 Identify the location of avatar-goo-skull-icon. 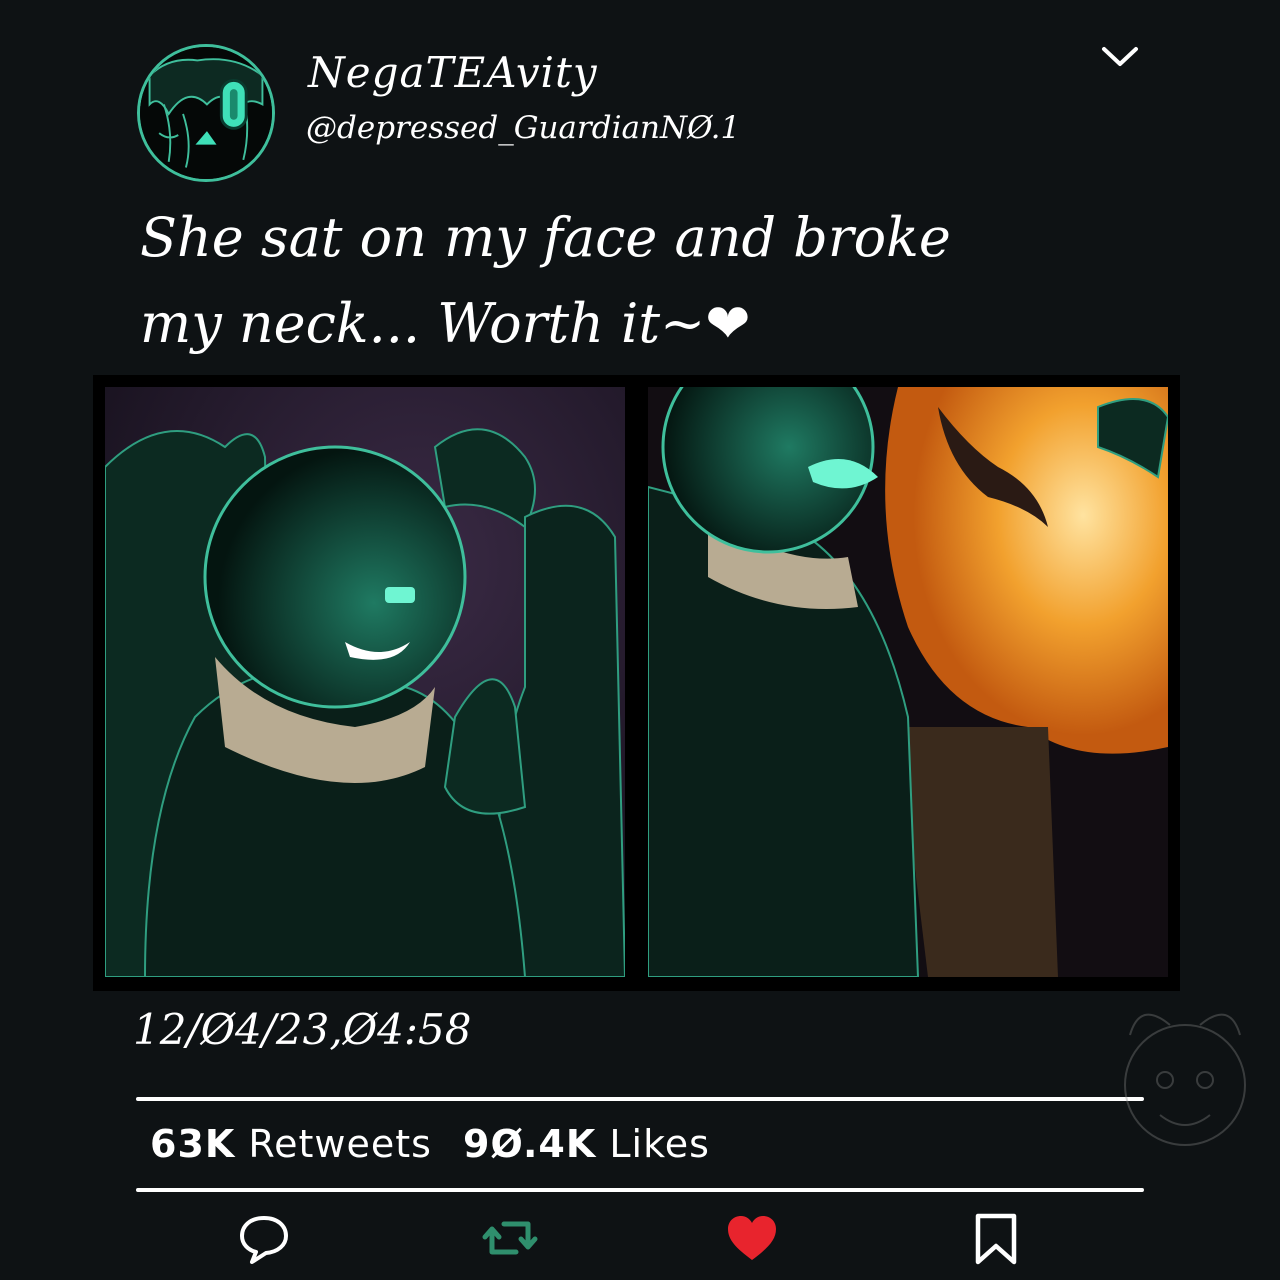
(206, 113).